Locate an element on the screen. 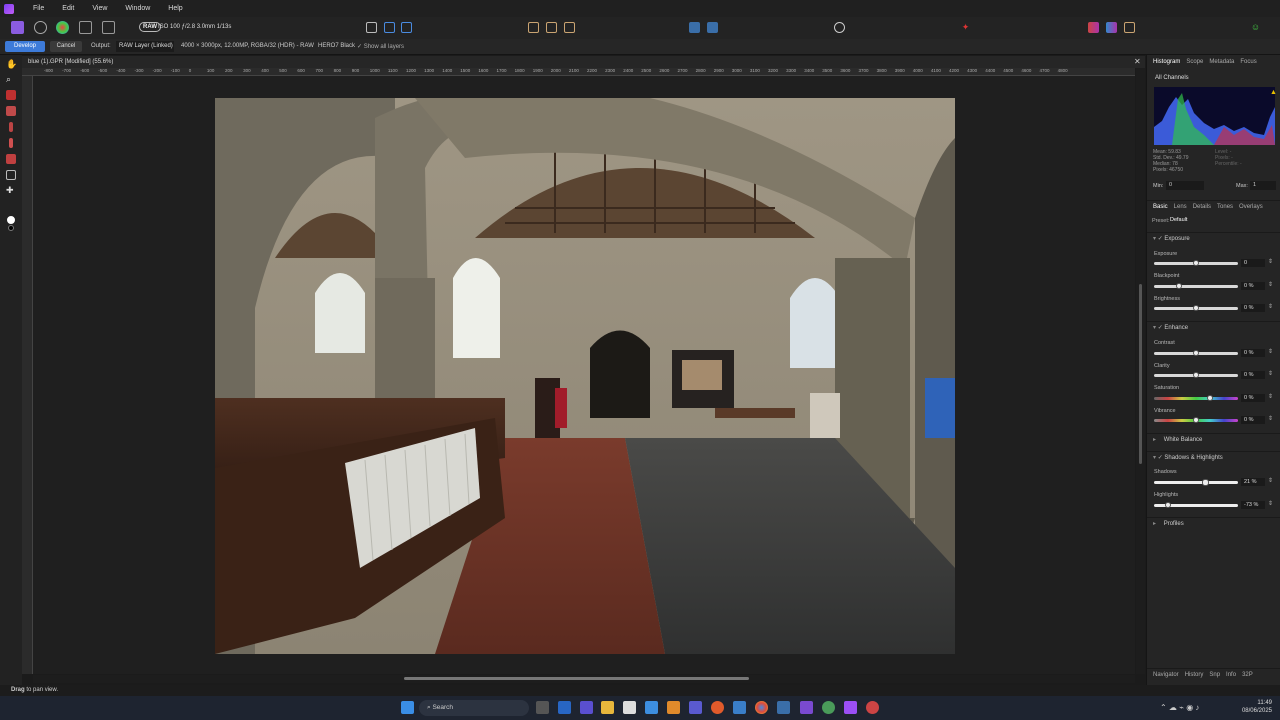  hand-tool-icon: ✋ is located at coordinates (11, 64).